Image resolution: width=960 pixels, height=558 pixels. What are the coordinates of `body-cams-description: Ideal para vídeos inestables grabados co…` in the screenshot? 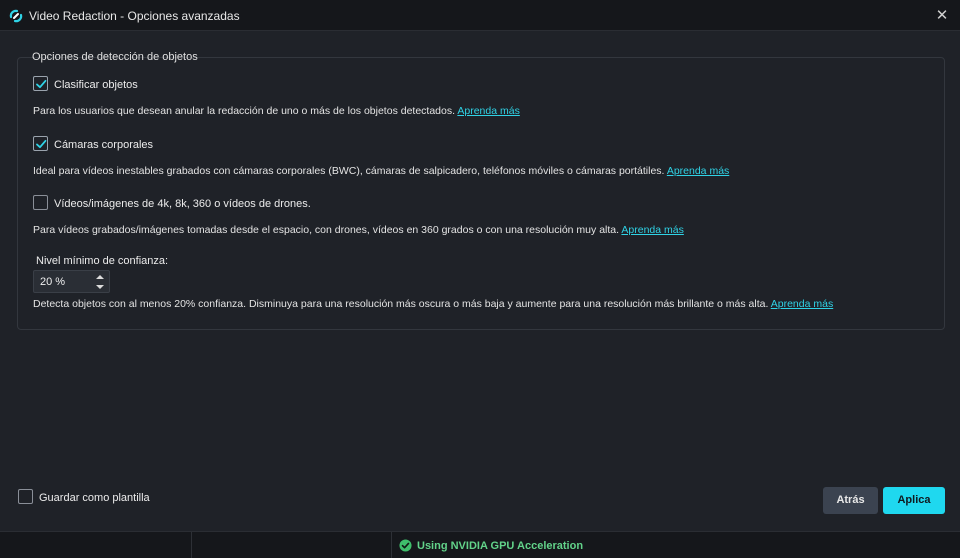 It's located at (381, 171).